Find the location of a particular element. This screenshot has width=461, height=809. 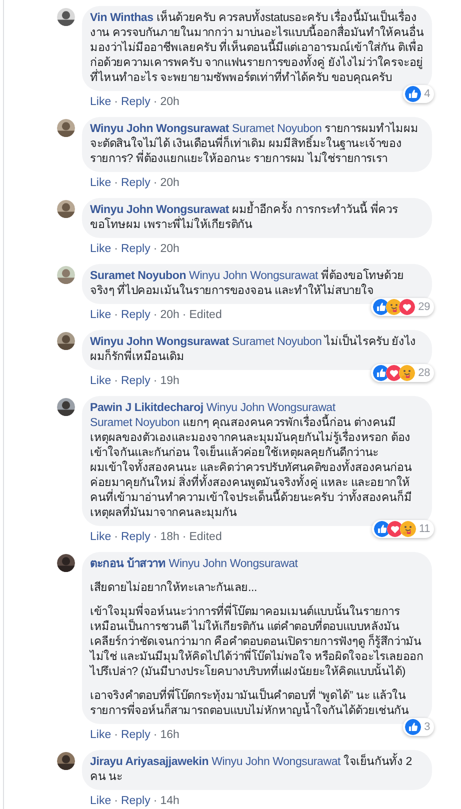

author-link: Suramet Noyubon is located at coordinates (138, 276).